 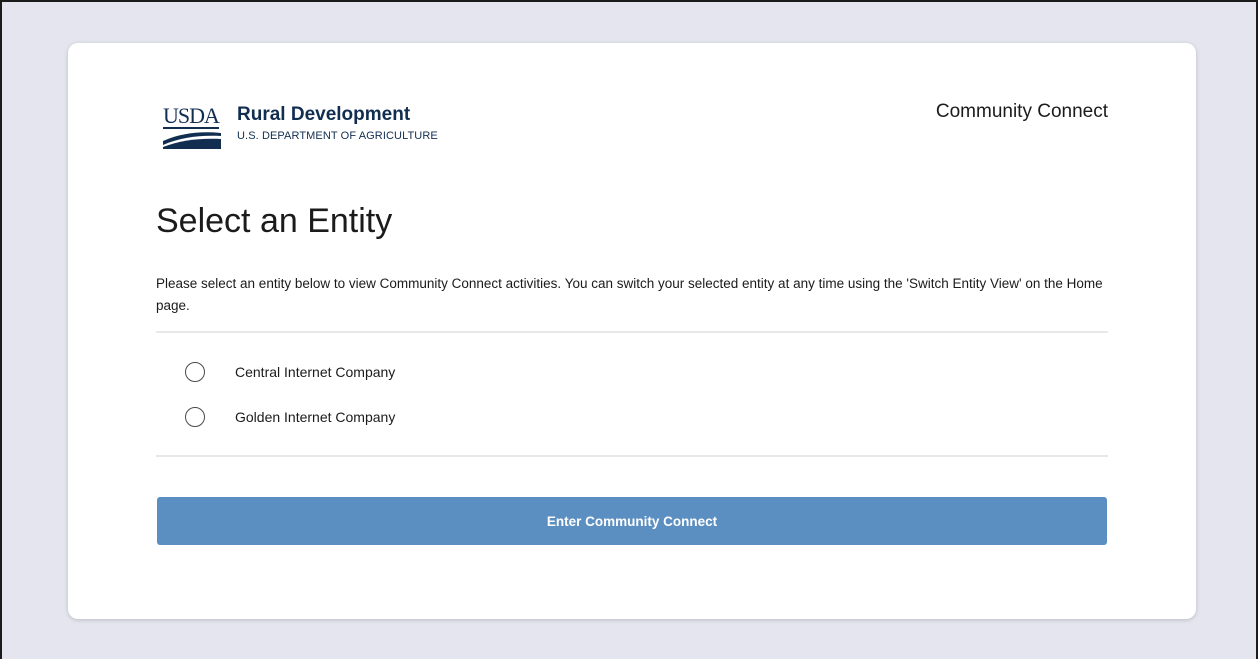 What do you see at coordinates (324, 114) in the screenshot?
I see `logo-name: Rural Development` at bounding box center [324, 114].